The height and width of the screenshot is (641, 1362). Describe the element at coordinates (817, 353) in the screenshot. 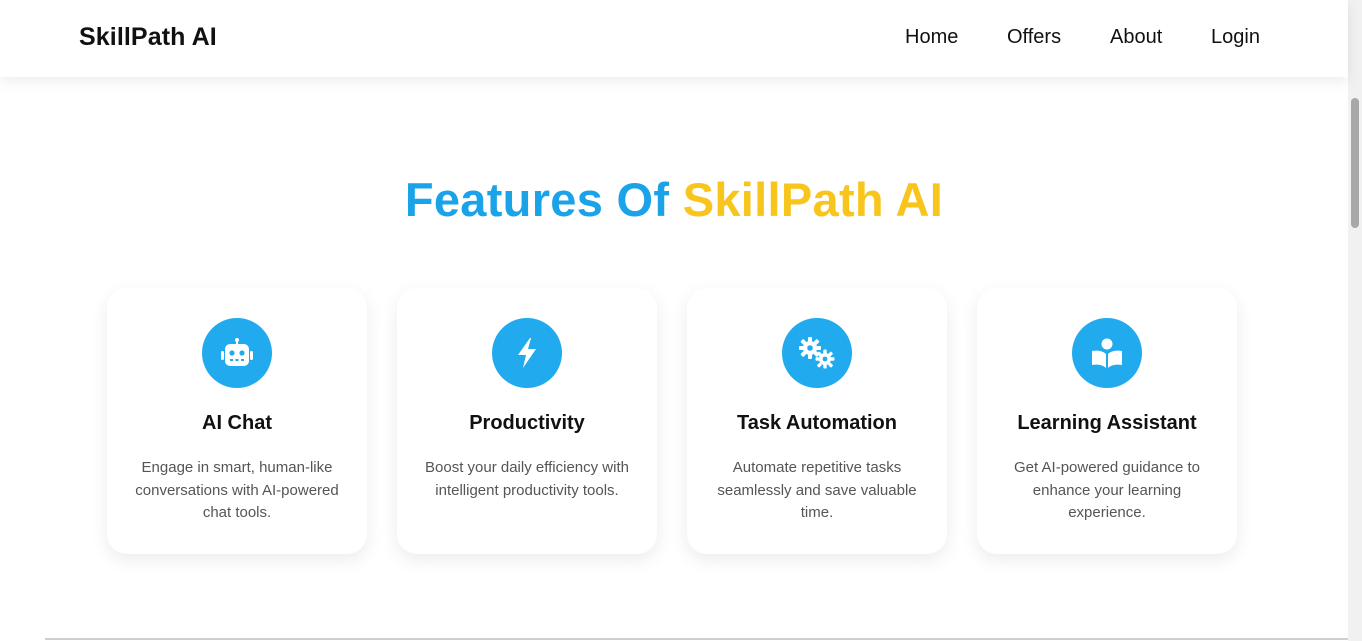

I see `gears-icon` at that location.